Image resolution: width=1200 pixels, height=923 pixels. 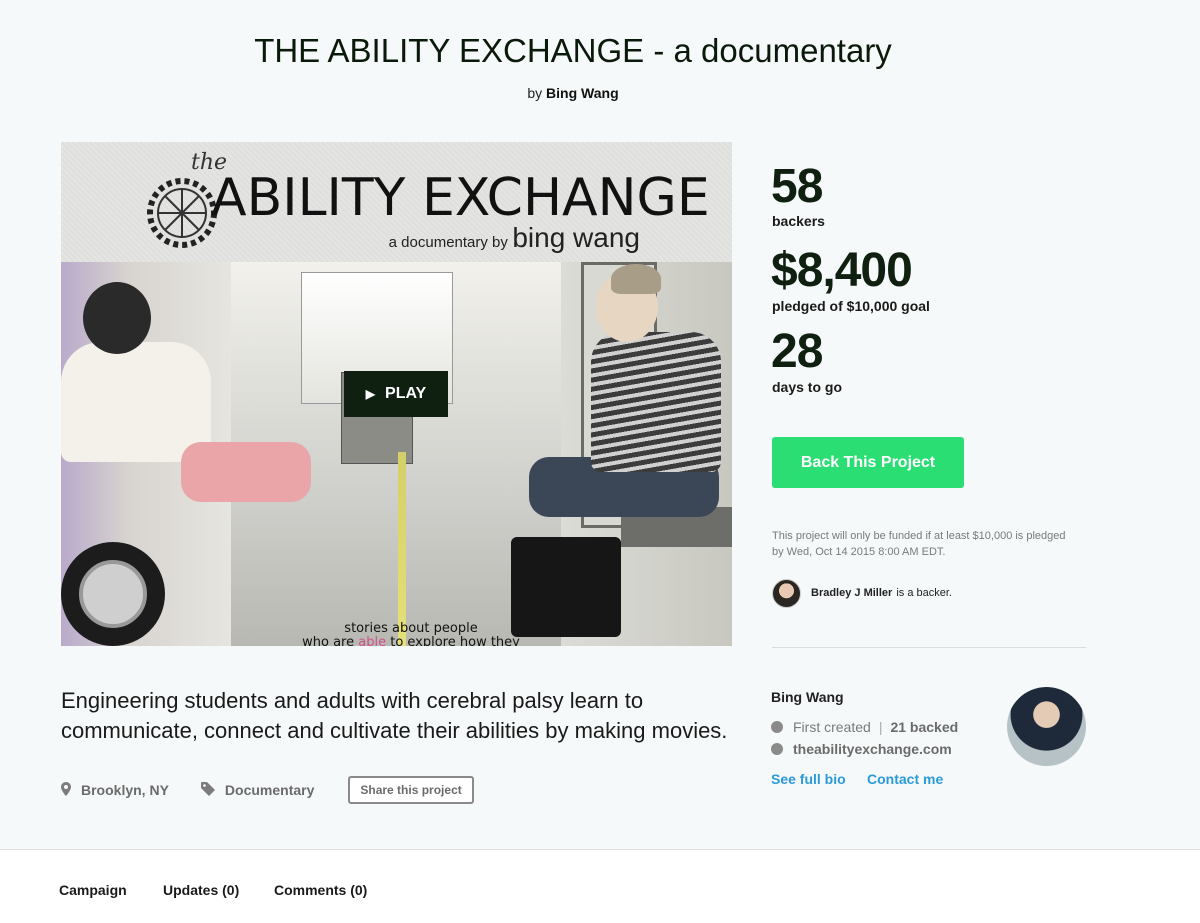 I want to click on kickstarter-icon, so click(x=777, y=727).